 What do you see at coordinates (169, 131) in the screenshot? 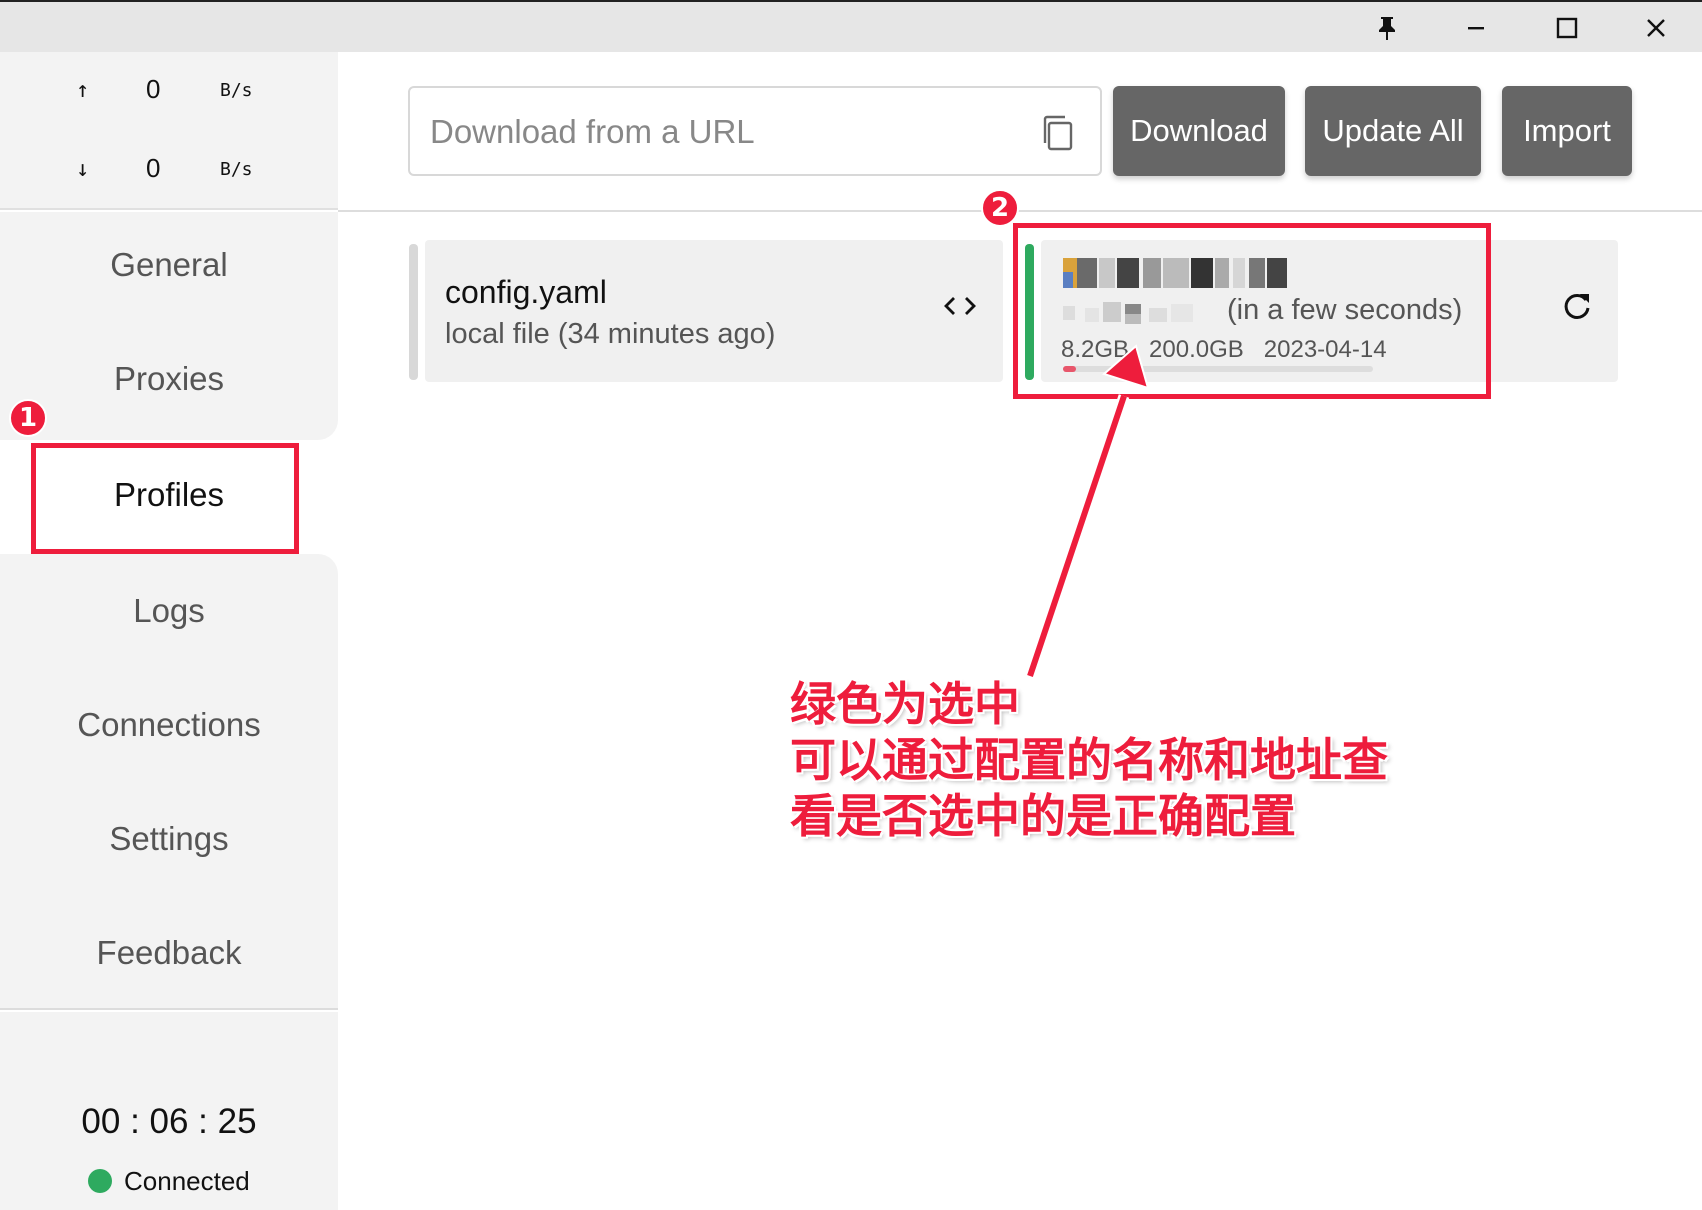
I see `traffic-panel: ↑ 0 B/s ↓ 0 B/s` at bounding box center [169, 131].